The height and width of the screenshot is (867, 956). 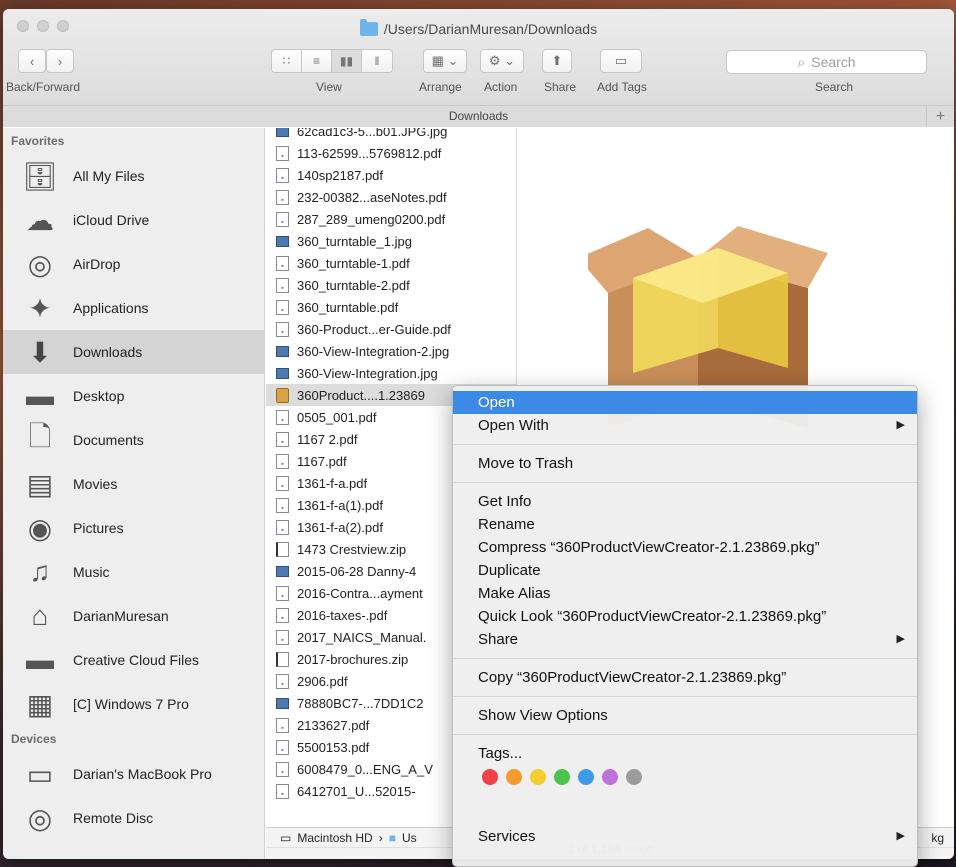 What do you see at coordinates (108, 440) in the screenshot?
I see `sidebar-item-label: Documents` at bounding box center [108, 440].